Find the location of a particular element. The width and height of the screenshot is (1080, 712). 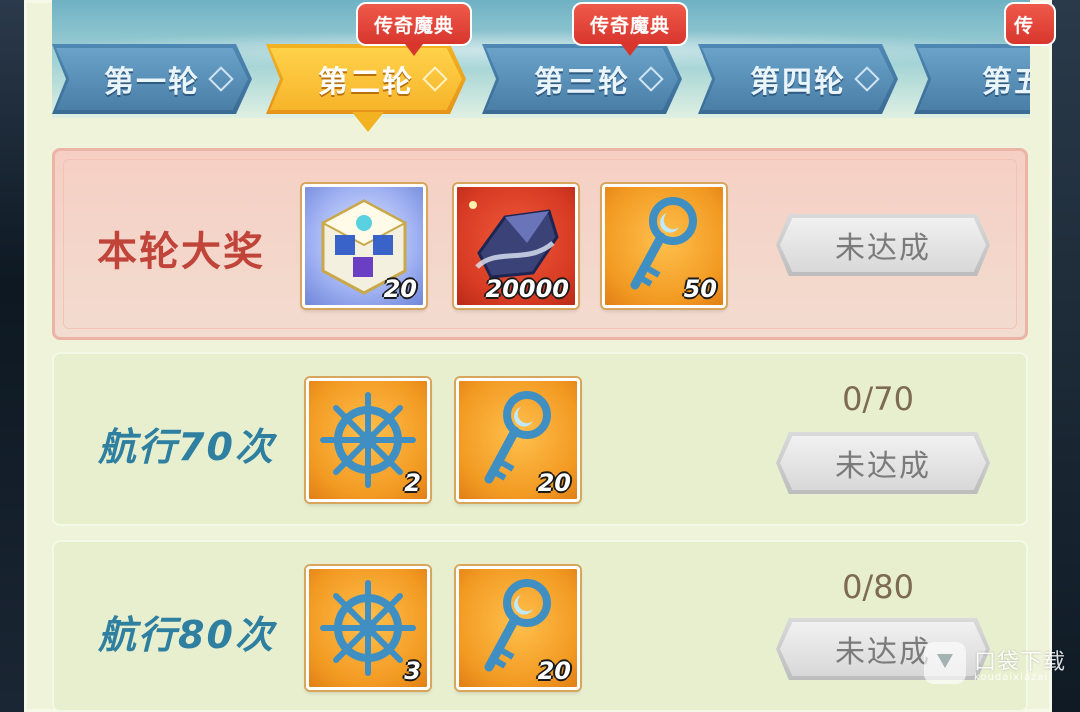

item-quantity: 20000 is located at coordinates (527, 289).